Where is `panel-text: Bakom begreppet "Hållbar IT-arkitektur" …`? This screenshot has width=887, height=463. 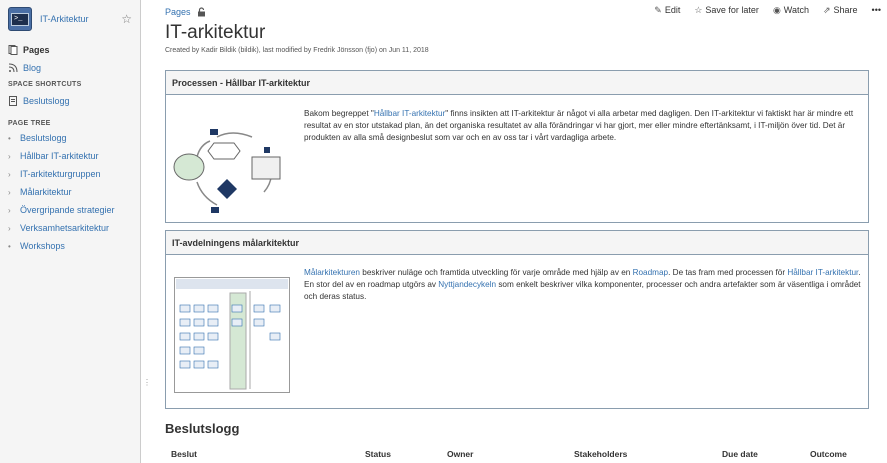
panel-text: Bakom begreppet "Hållbar IT-arkitektur" … is located at coordinates (583, 126).